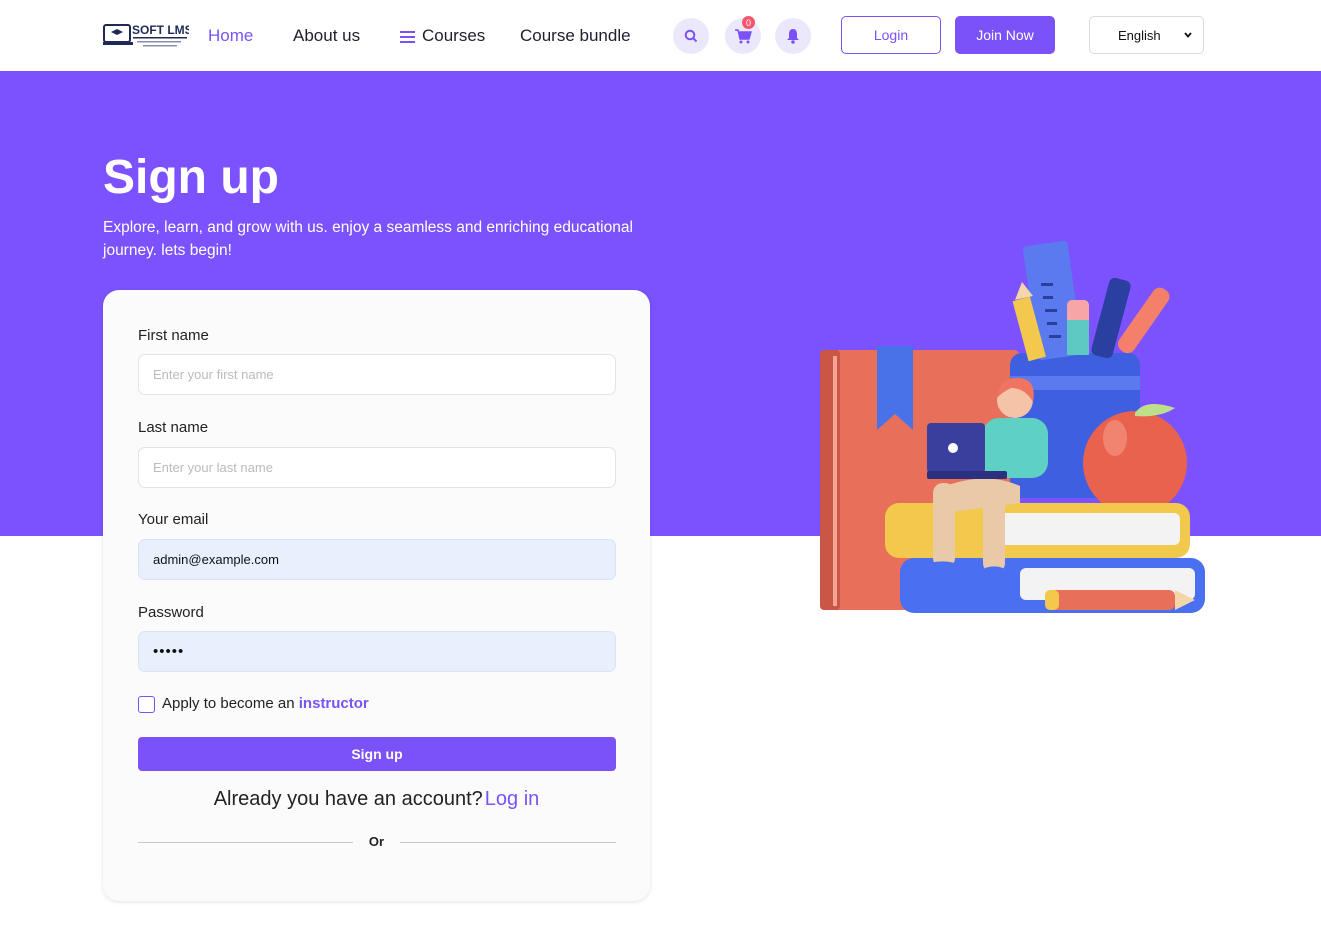 The height and width of the screenshot is (942, 1321). Describe the element at coordinates (334, 703) in the screenshot. I see `instructor-link: instructor` at that location.